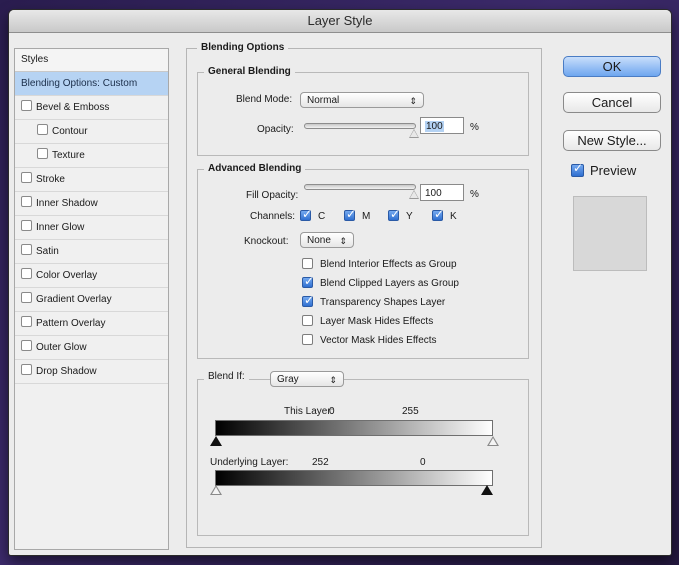  I want to click on fill-opacity-unit: %, so click(474, 194).